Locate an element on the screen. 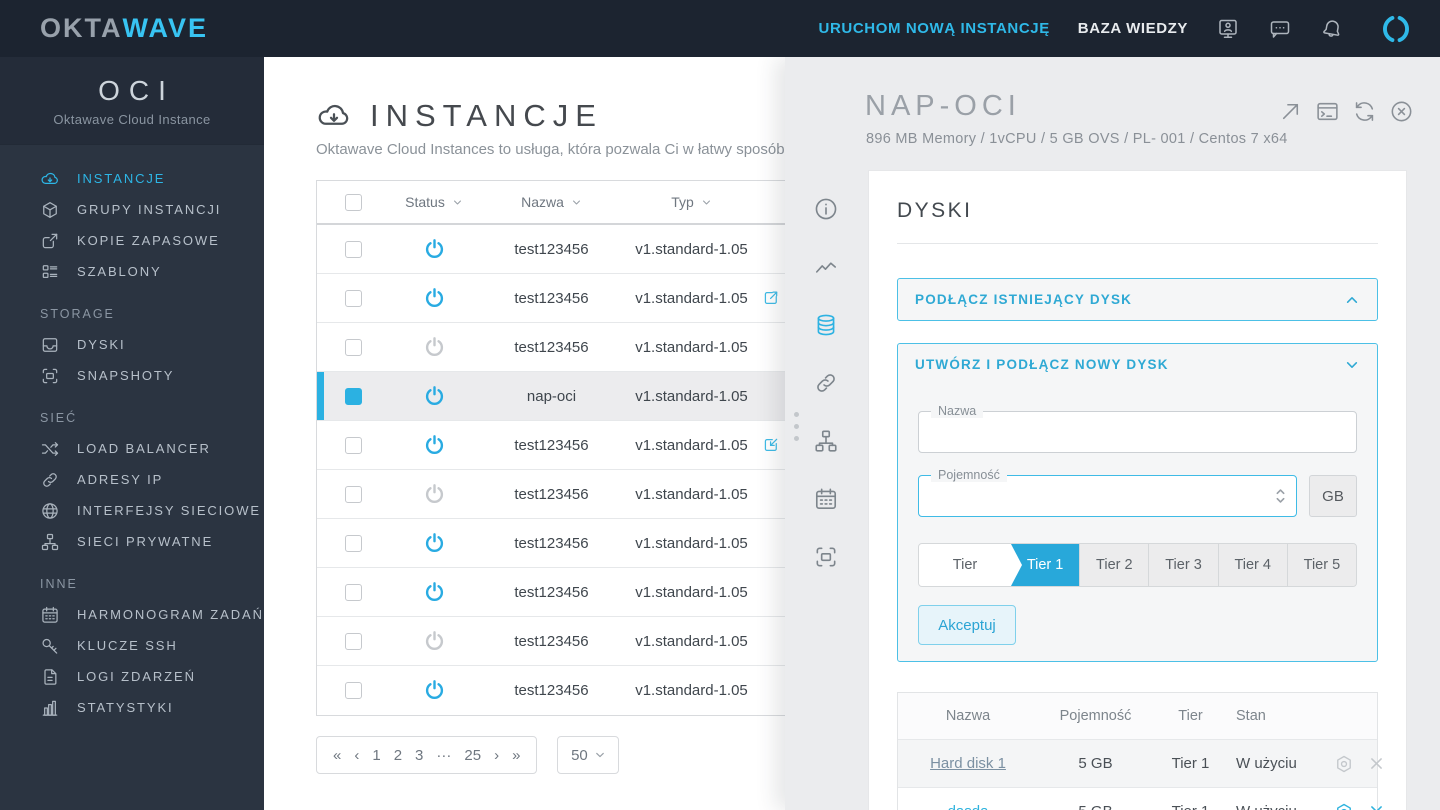 Image resolution: width=1440 pixels, height=810 pixels. tier-option: Tier 4 is located at coordinates (1252, 565).